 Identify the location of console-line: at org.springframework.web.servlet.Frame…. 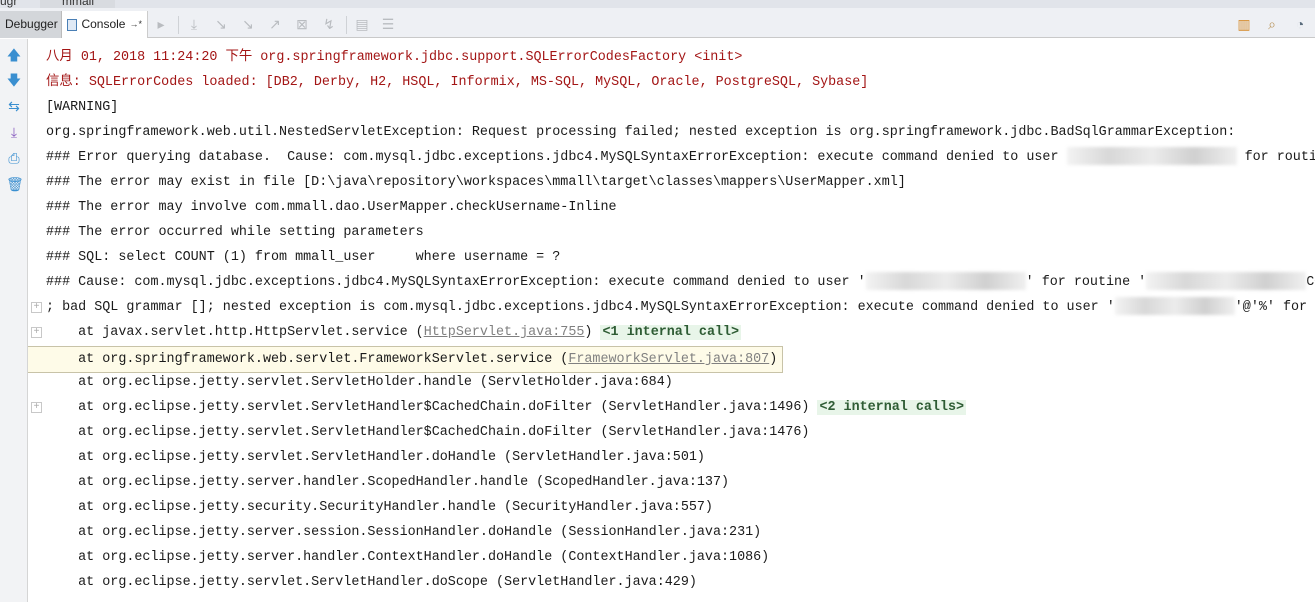
(411, 359).